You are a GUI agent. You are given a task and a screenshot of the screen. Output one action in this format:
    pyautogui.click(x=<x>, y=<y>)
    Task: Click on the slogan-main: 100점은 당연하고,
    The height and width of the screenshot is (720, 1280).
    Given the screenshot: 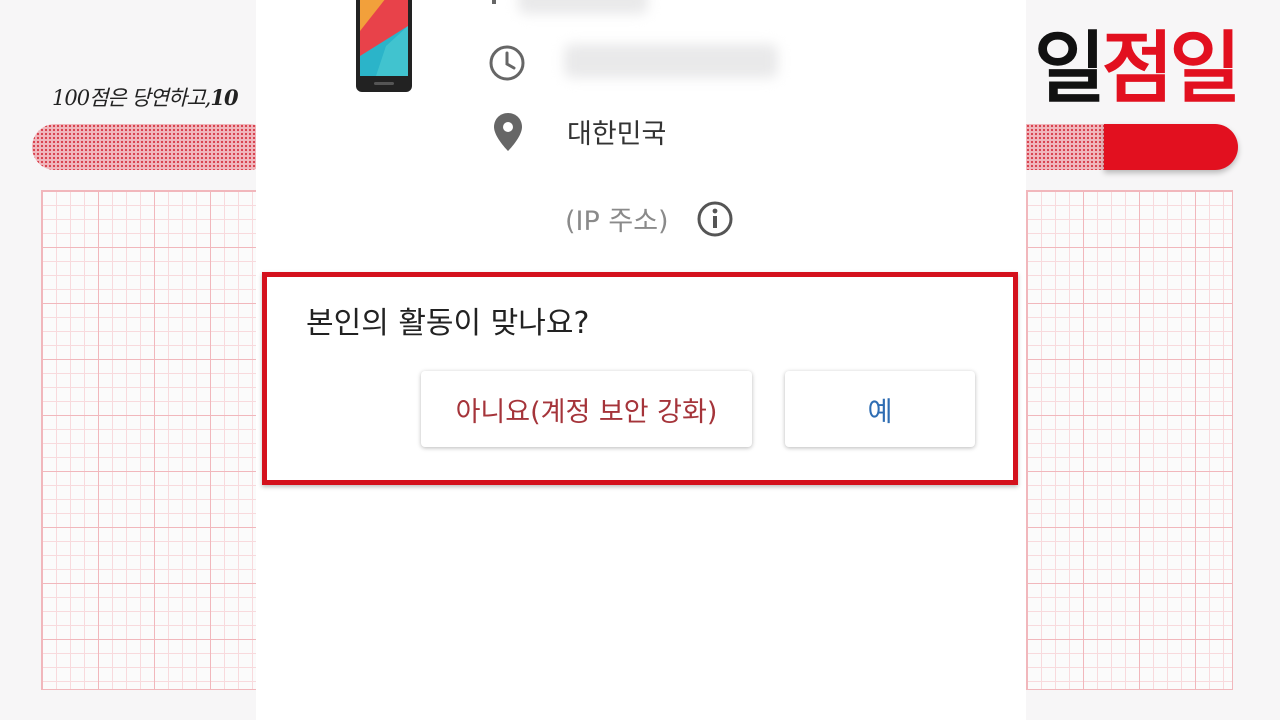 What is the action you would take?
    pyautogui.click(x=131, y=98)
    